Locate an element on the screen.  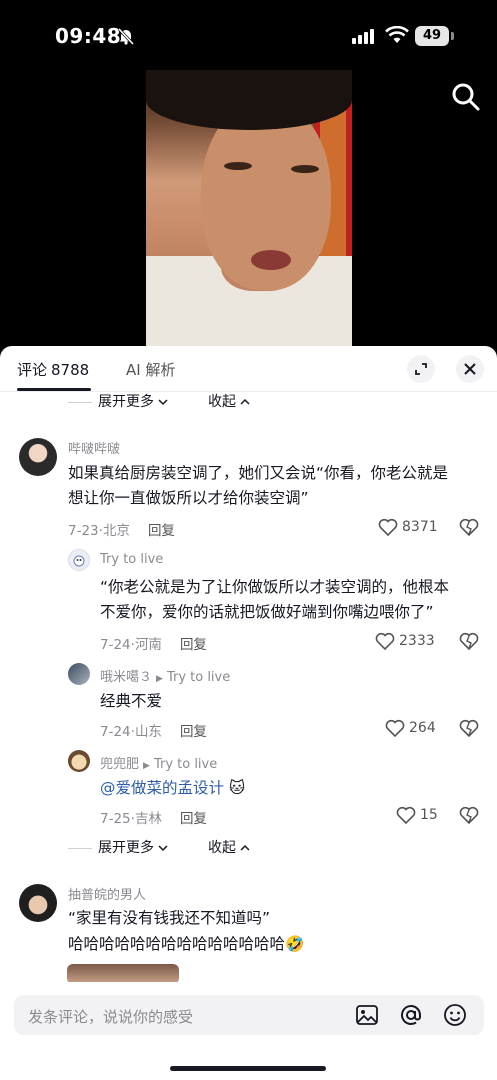
reply-username: 哦米噶３ ▶ Try to live is located at coordinates (165, 675).